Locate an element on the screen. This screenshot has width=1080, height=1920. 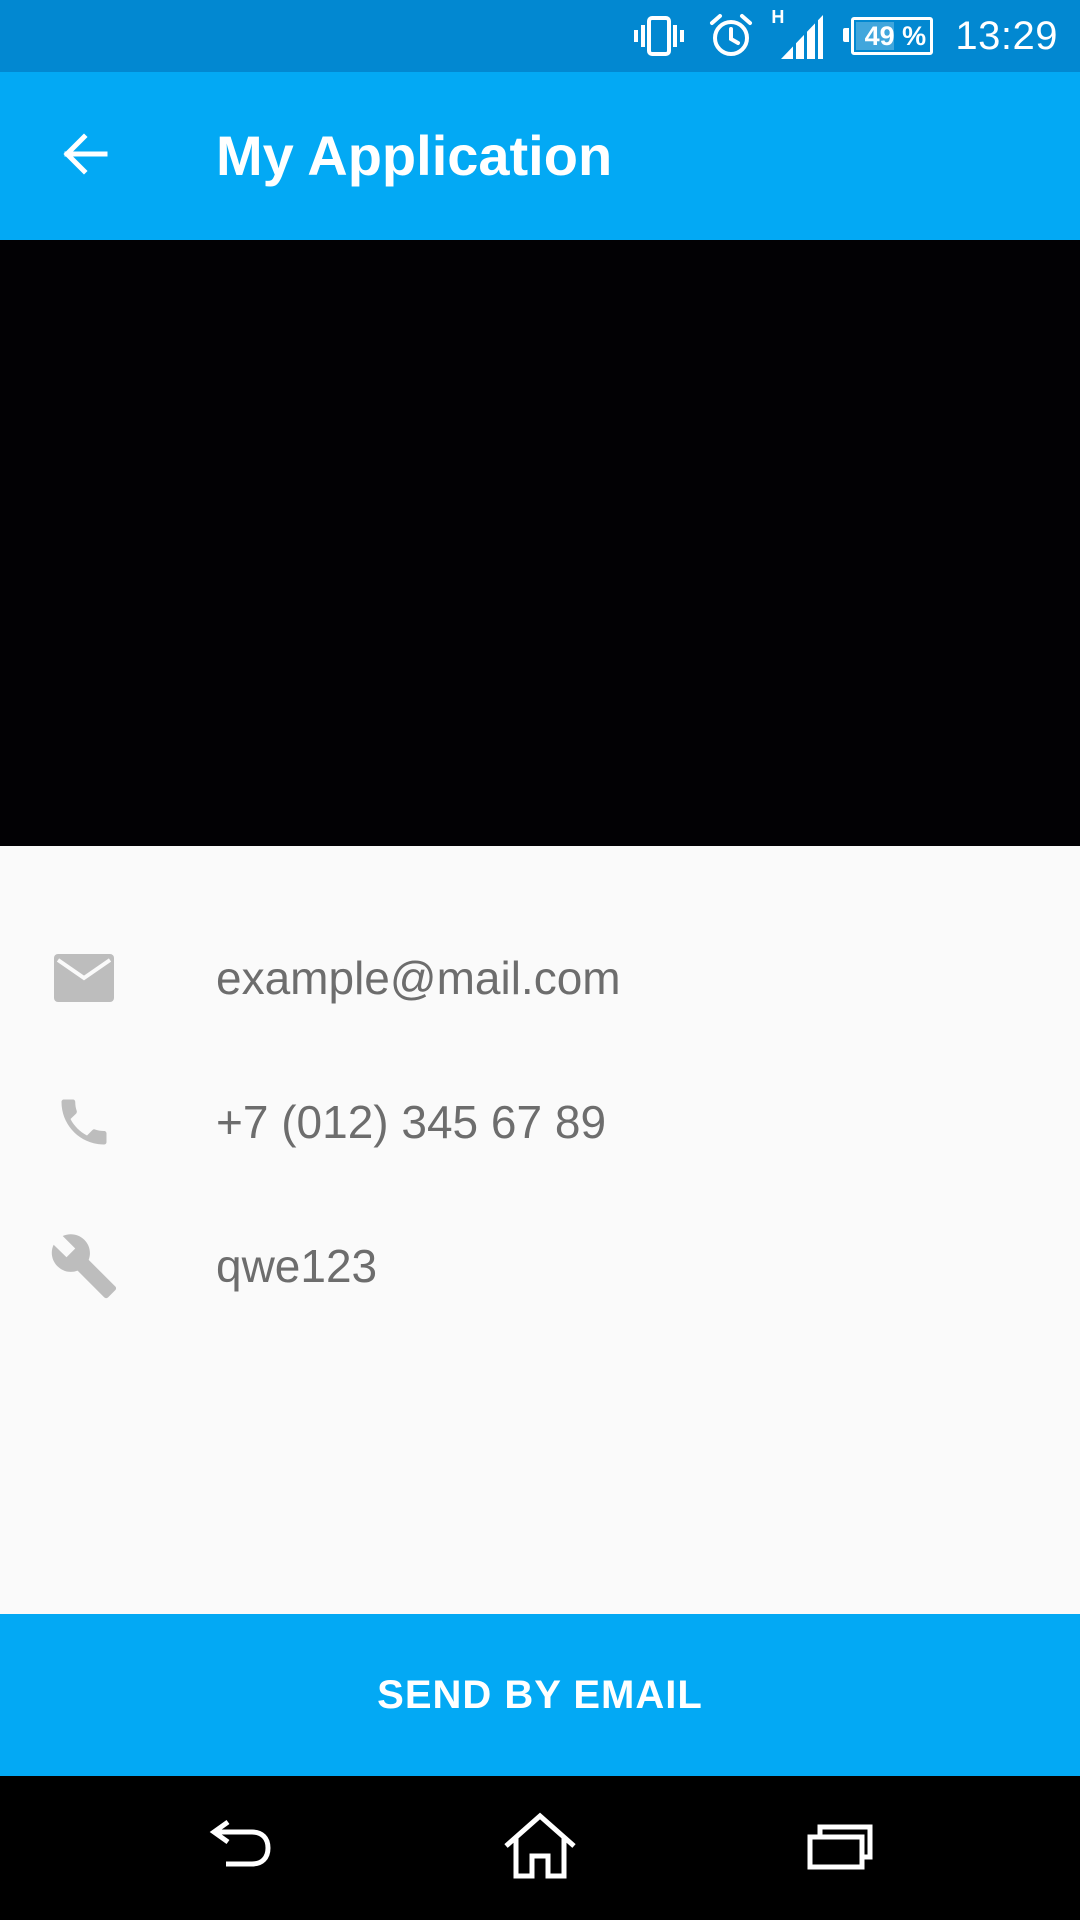
home-icon is located at coordinates (540, 1848).